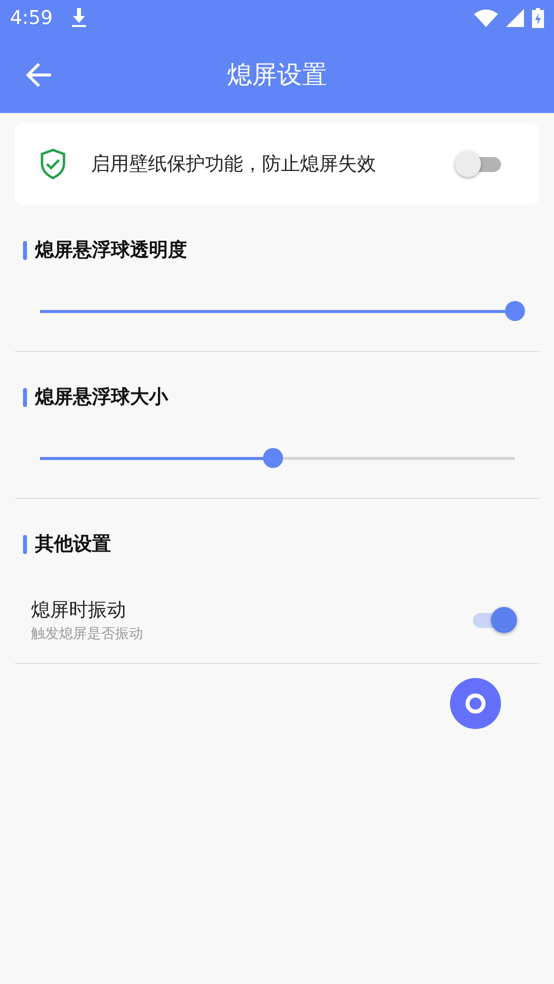 The width and height of the screenshot is (554, 984). What do you see at coordinates (538, 18) in the screenshot?
I see `battery-icon` at bounding box center [538, 18].